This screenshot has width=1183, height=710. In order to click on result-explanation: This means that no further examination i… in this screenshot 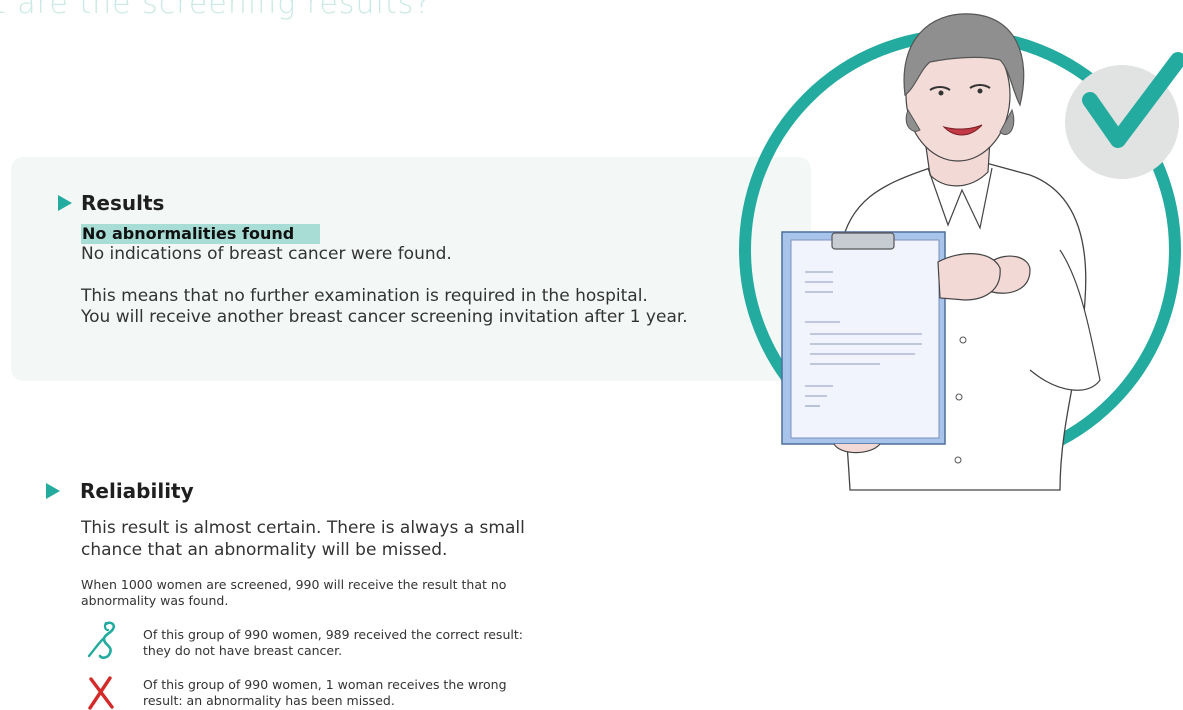, I will do `click(421, 307)`.